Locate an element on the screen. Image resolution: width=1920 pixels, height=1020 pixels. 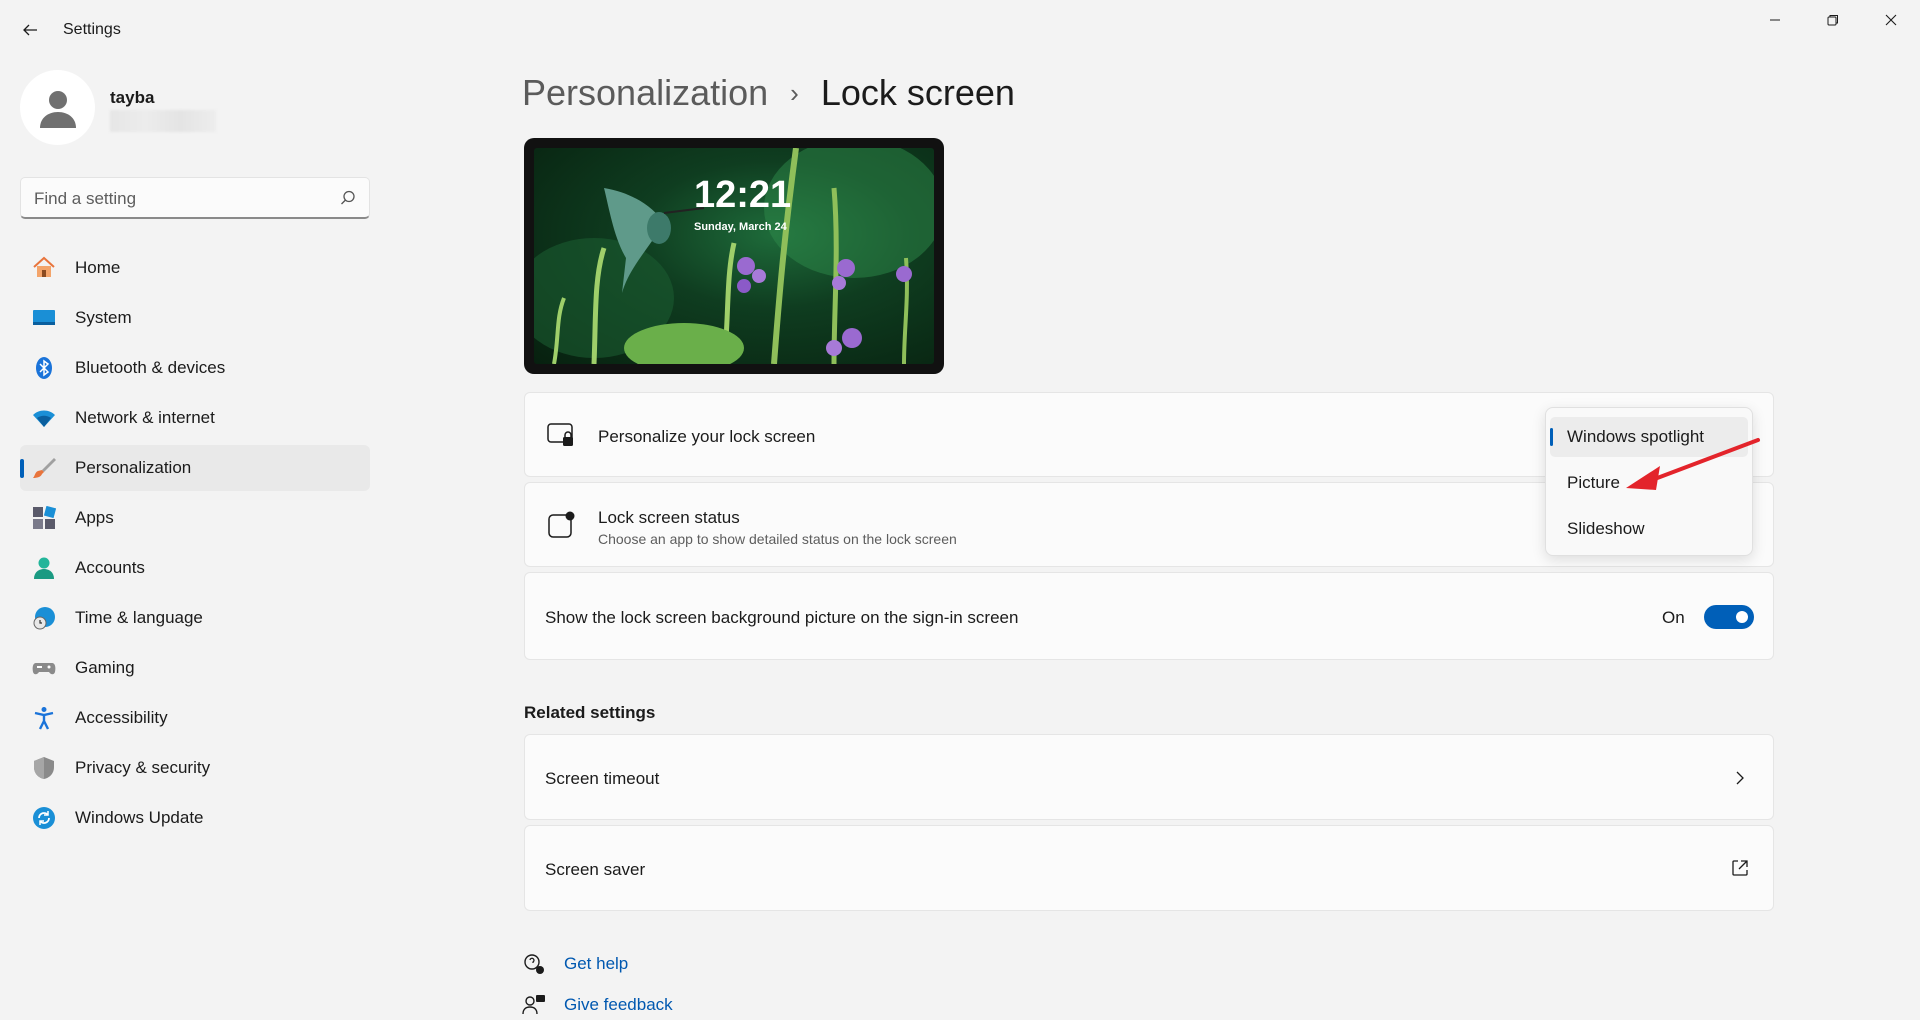
paintbrush-icon is located at coordinates (44, 468).